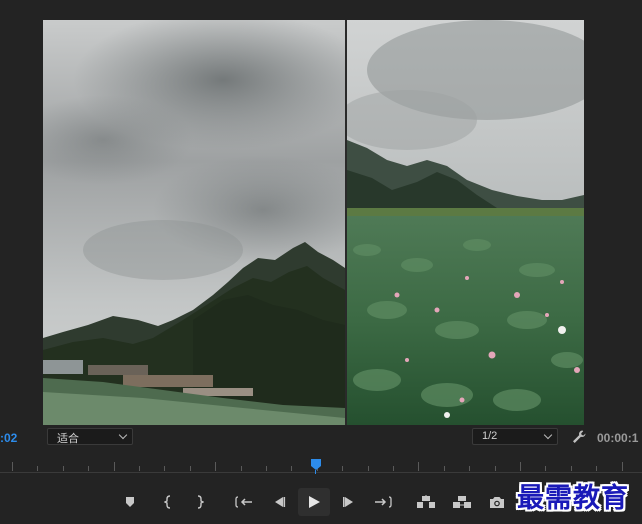 This screenshot has height=524, width=642. I want to click on duration-timecode: 00:00:1, so click(618, 438).